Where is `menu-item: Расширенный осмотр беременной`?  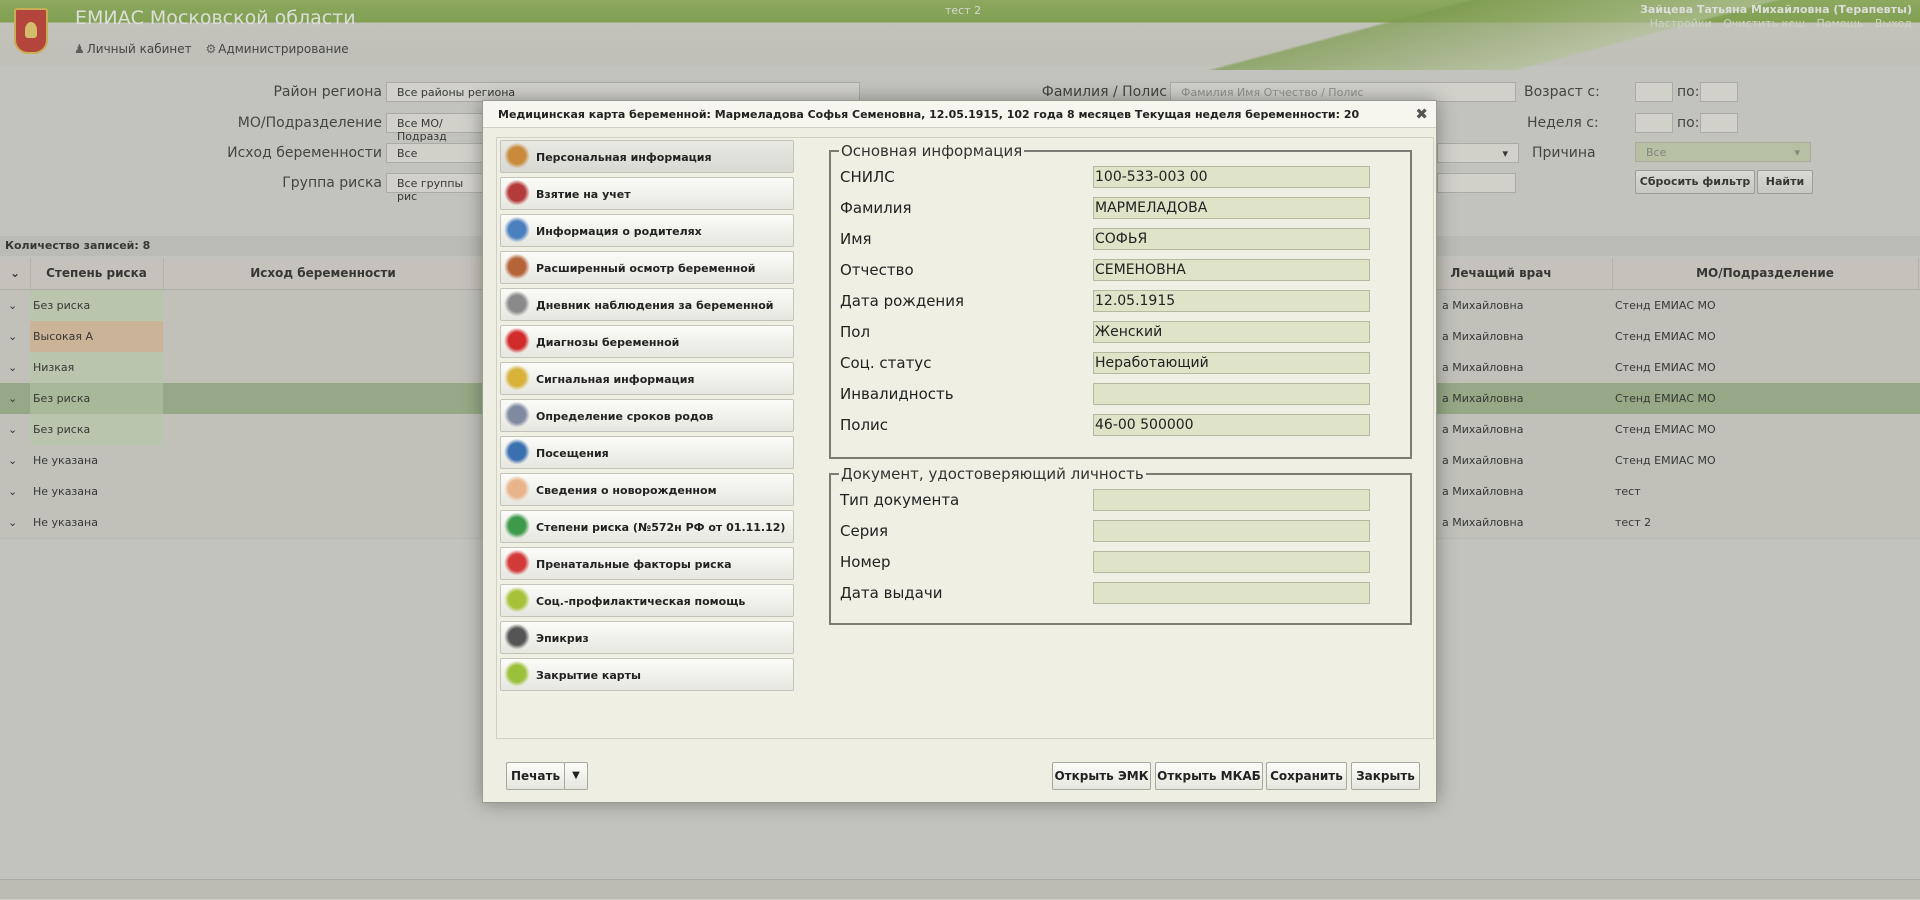 menu-item: Расширенный осмотр беременной is located at coordinates (647, 267).